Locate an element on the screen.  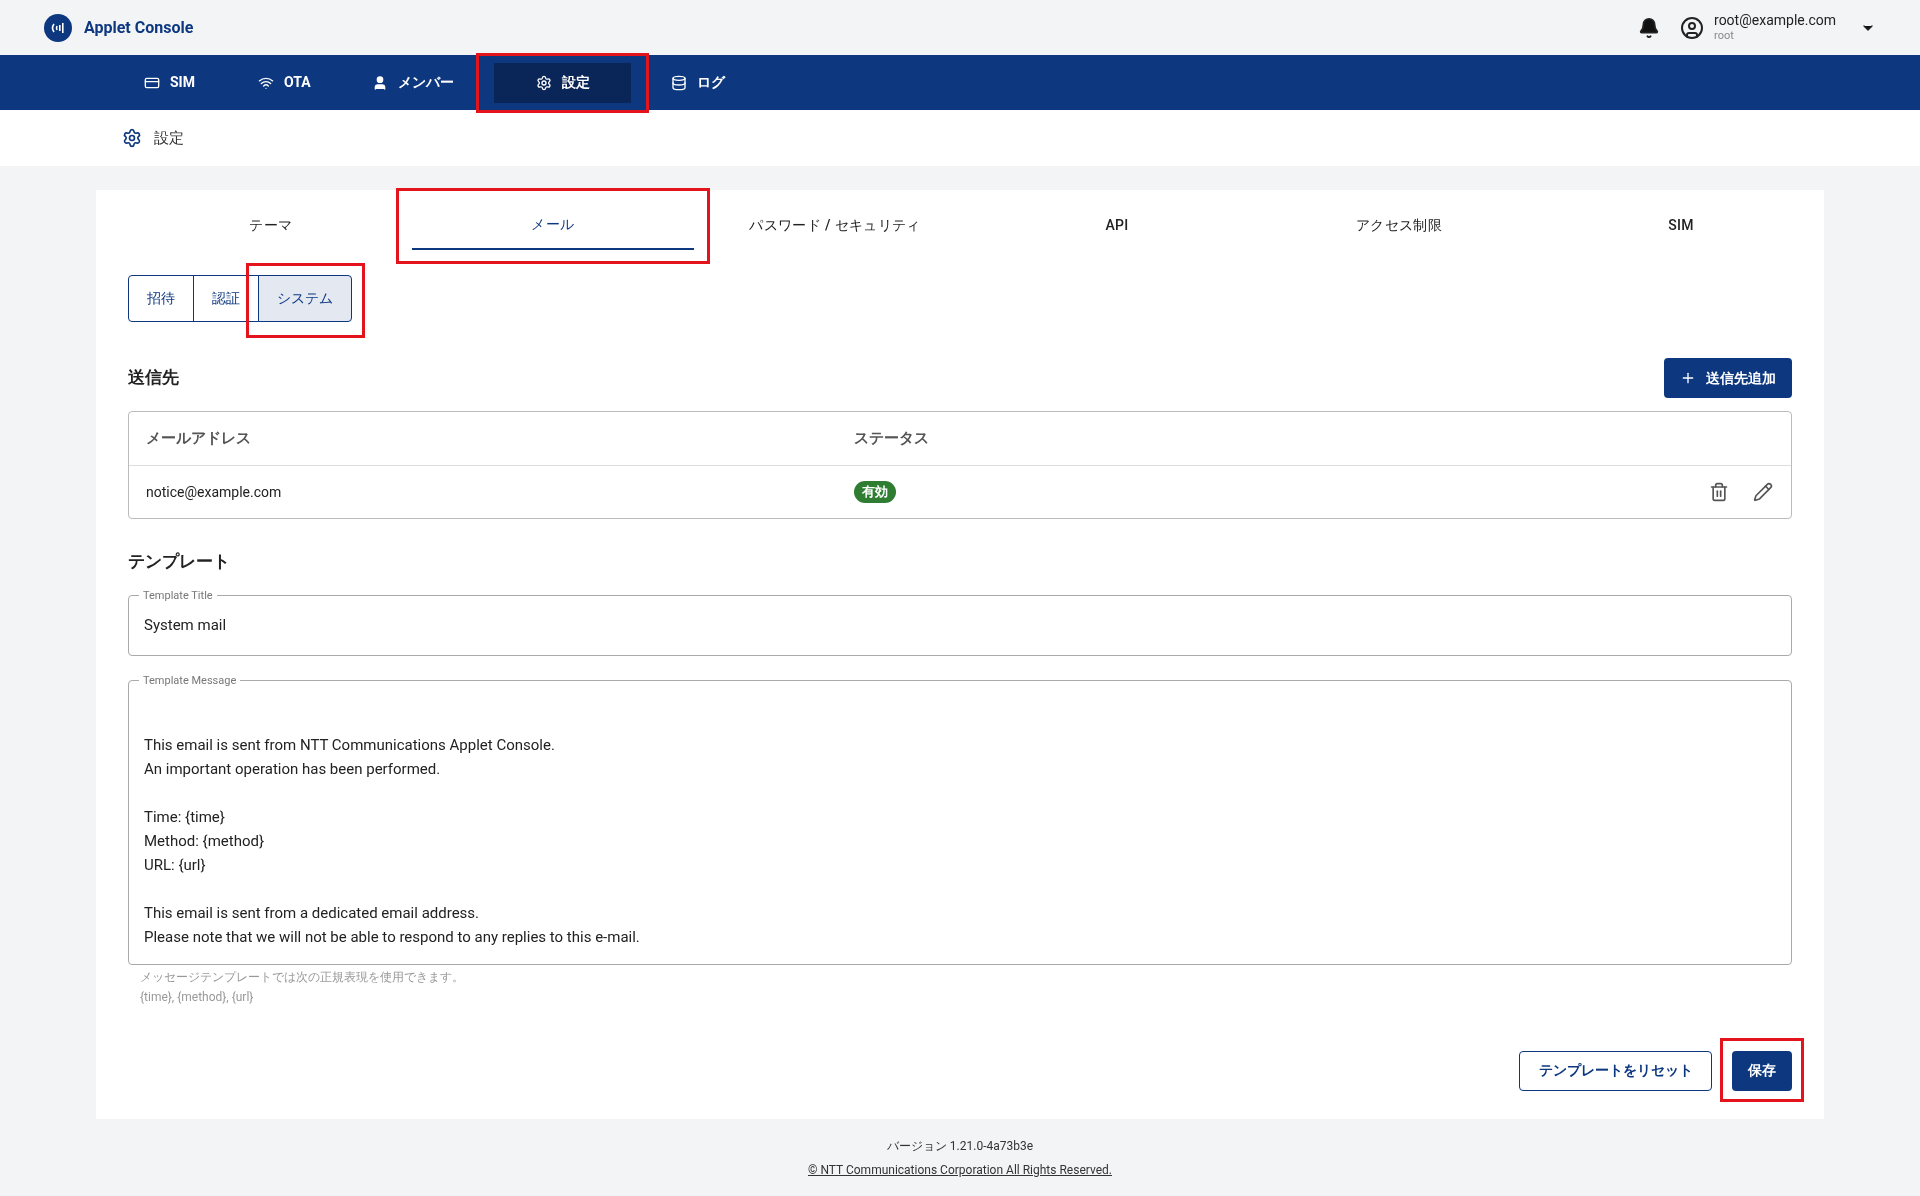
column-header: ステータス is located at coordinates (891, 439).